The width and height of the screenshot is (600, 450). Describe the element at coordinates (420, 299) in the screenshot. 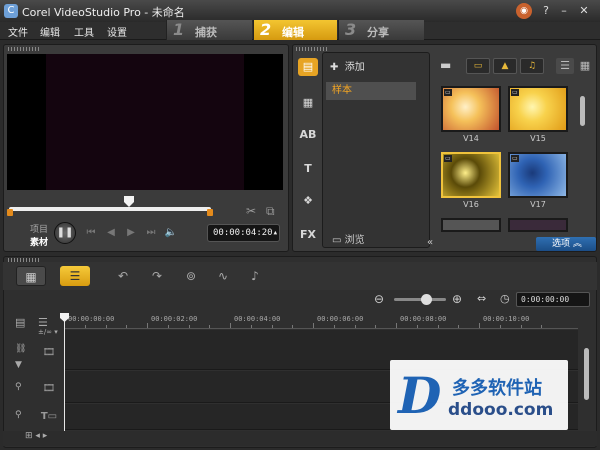

I see `zoom-slider` at that location.